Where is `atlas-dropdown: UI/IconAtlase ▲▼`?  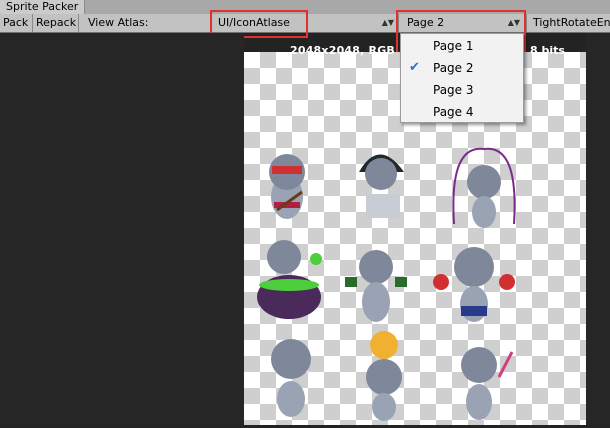
atlas-dropdown: UI/IconAtlase ▲▼ is located at coordinates (304, 23).